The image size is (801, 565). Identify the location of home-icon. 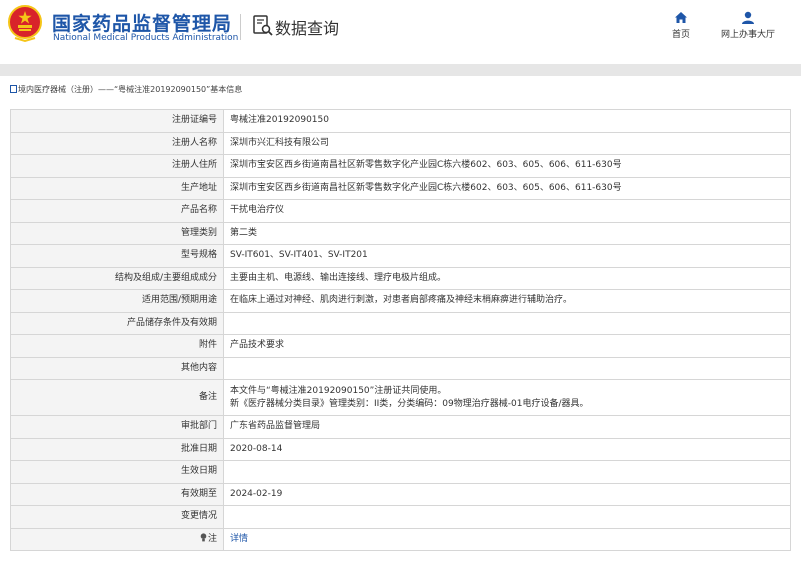
(681, 17).